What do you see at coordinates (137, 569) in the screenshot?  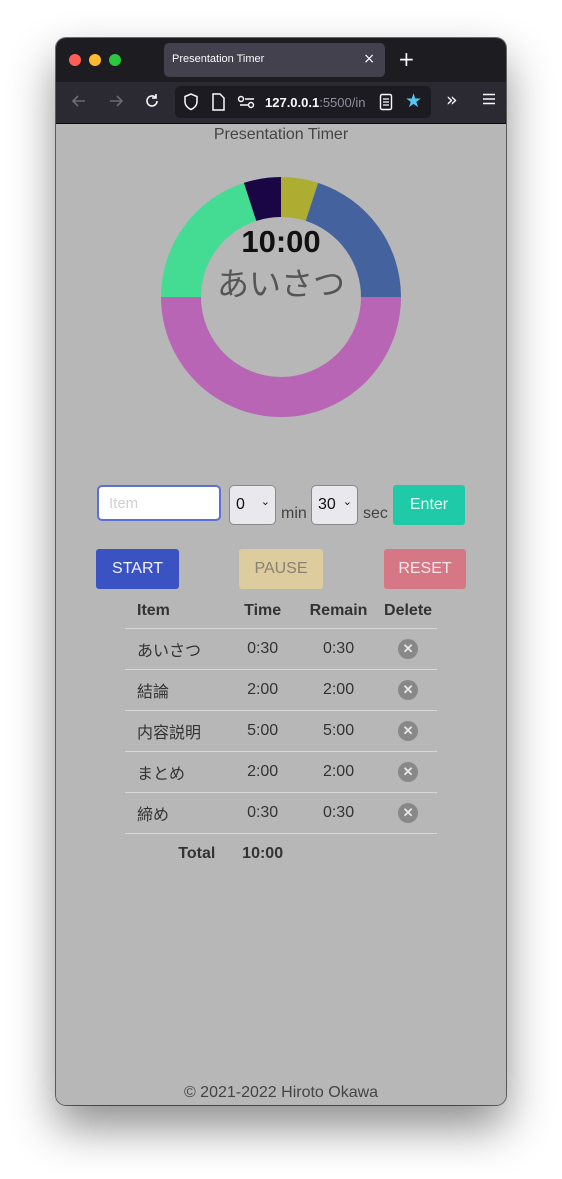 I see `start-button: START` at bounding box center [137, 569].